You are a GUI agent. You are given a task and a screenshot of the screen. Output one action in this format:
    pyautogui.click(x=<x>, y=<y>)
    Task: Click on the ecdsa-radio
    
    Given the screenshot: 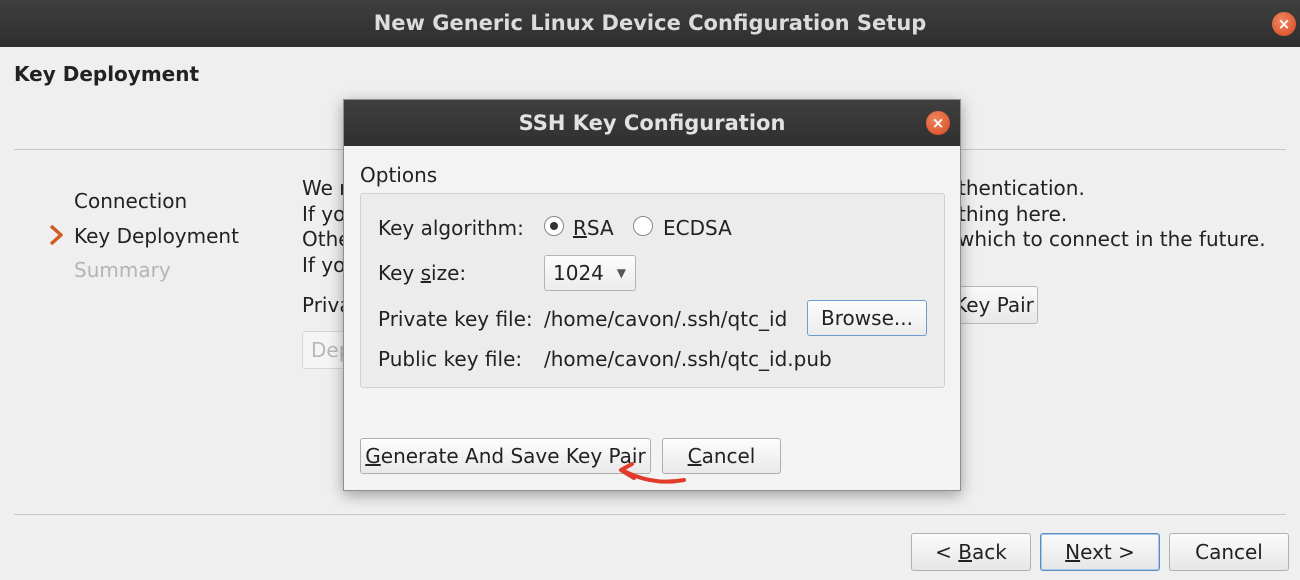 What is the action you would take?
    pyautogui.click(x=643, y=226)
    